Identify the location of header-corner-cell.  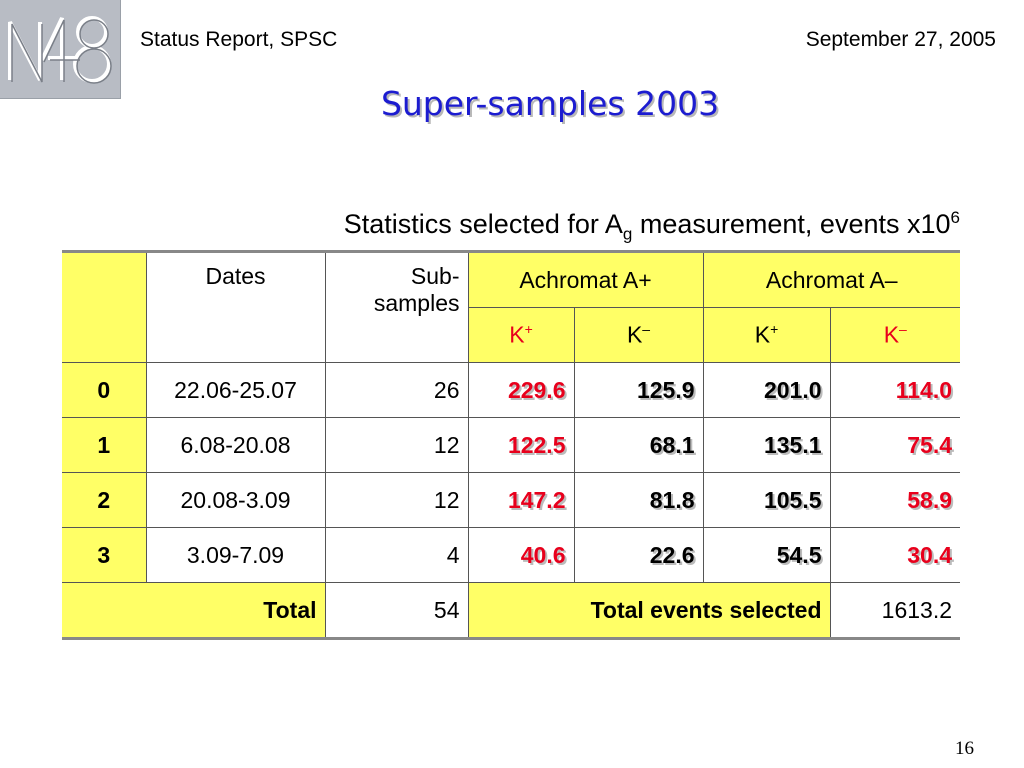
(104, 306).